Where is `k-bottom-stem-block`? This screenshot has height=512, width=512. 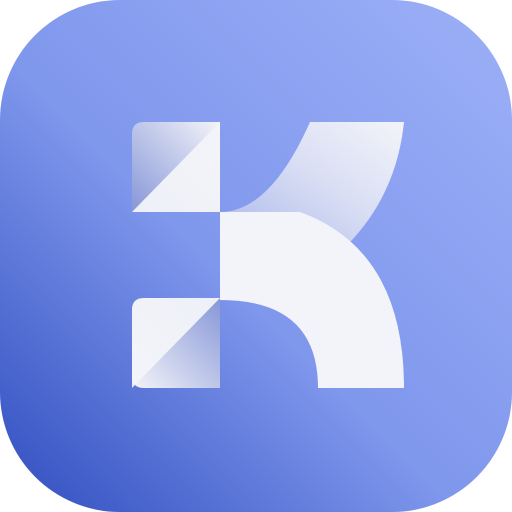
k-bottom-stem-block is located at coordinates (176, 343).